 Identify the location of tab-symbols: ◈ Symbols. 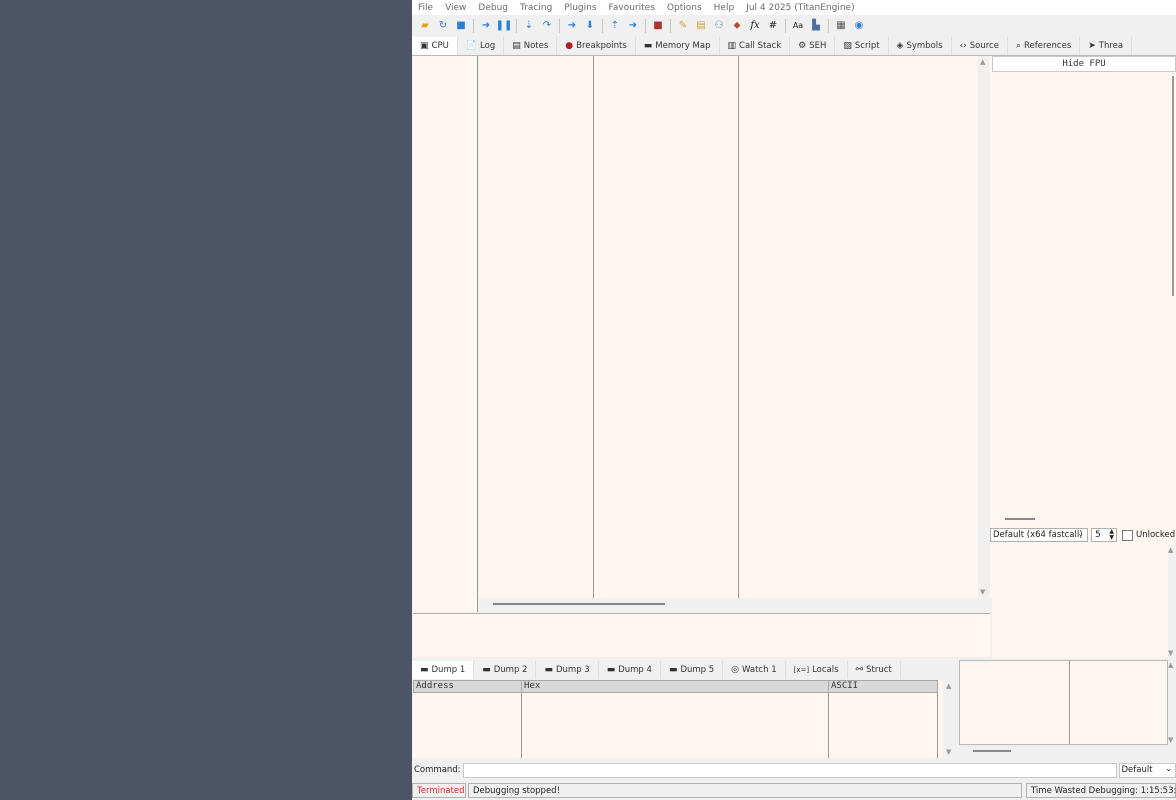
(920, 46).